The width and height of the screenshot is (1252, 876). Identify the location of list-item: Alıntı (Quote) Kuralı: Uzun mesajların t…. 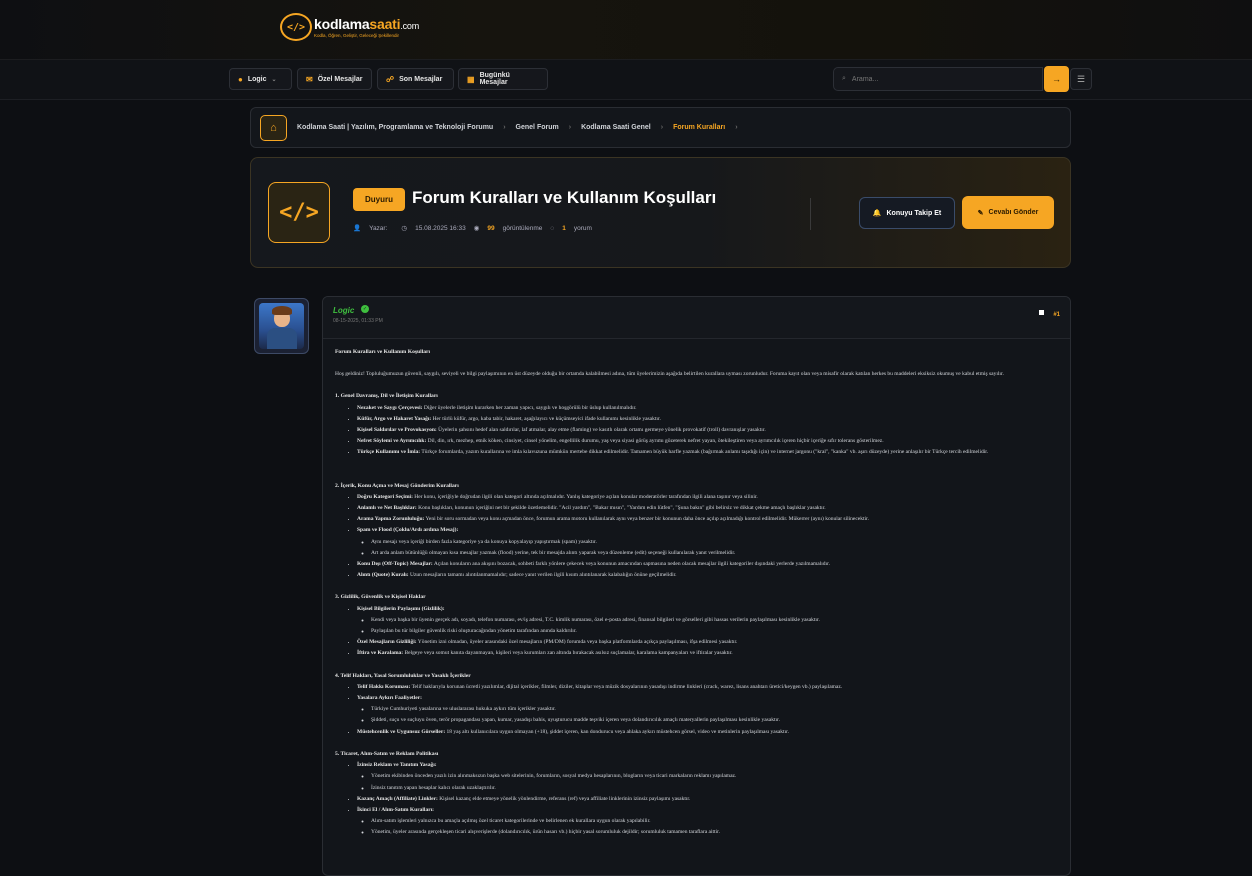
(707, 575).